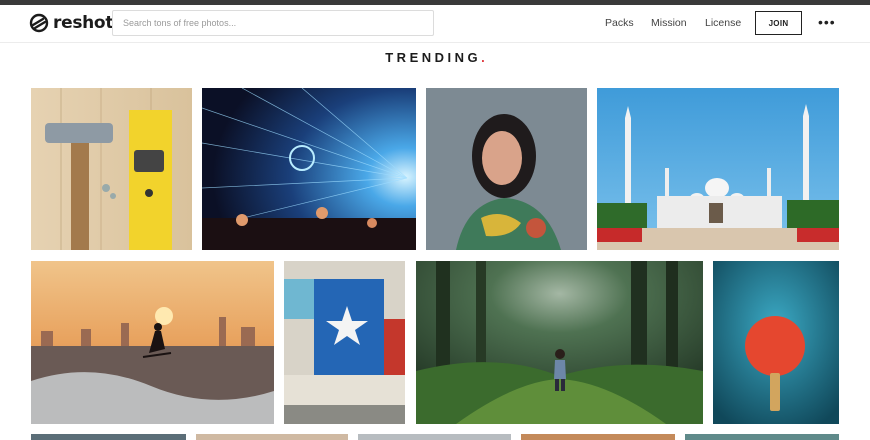  I want to click on surfer-sunset-photo, so click(152, 342).